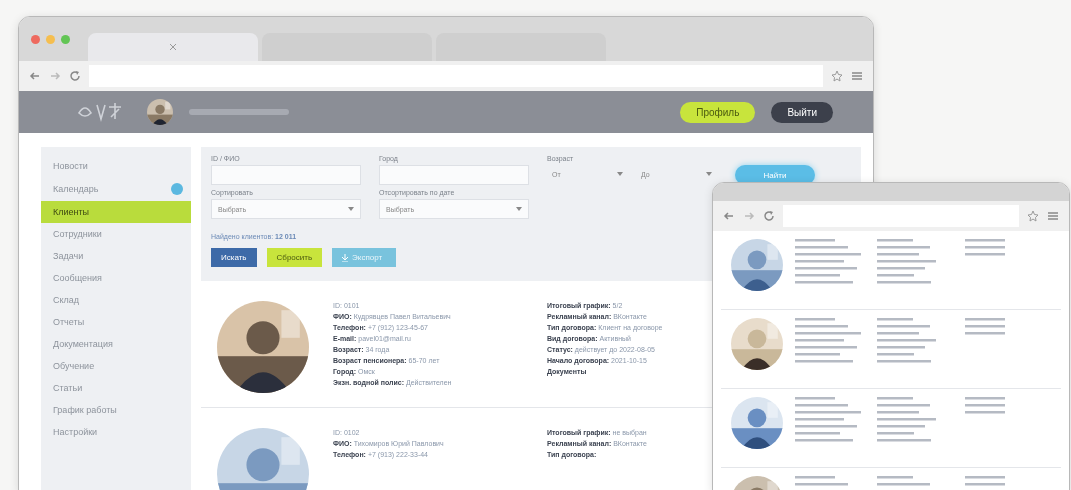 Image resolution: width=1071 pixels, height=490 pixels. What do you see at coordinates (116, 189) in the screenshot?
I see `sidebar-item: Календарь` at bounding box center [116, 189].